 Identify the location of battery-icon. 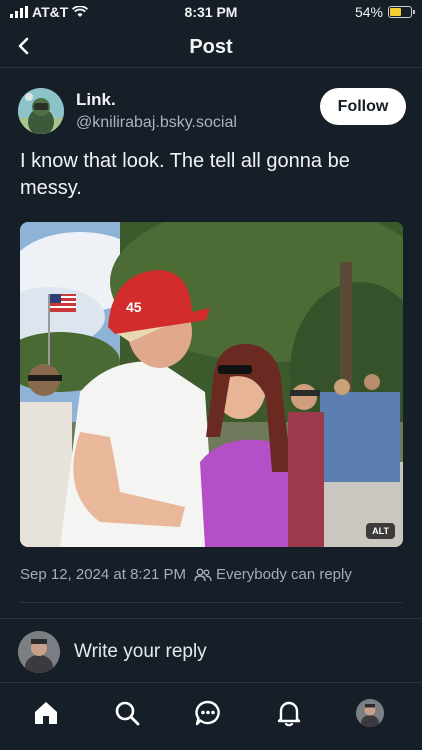
(401, 12).